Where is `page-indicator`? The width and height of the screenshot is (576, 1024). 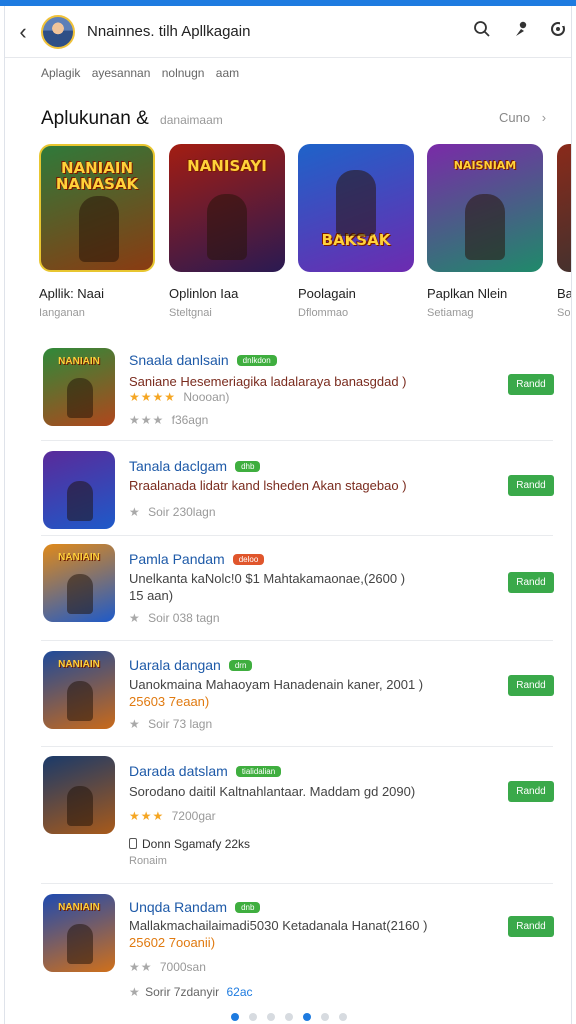
page-indicator is located at coordinates (288, 1014).